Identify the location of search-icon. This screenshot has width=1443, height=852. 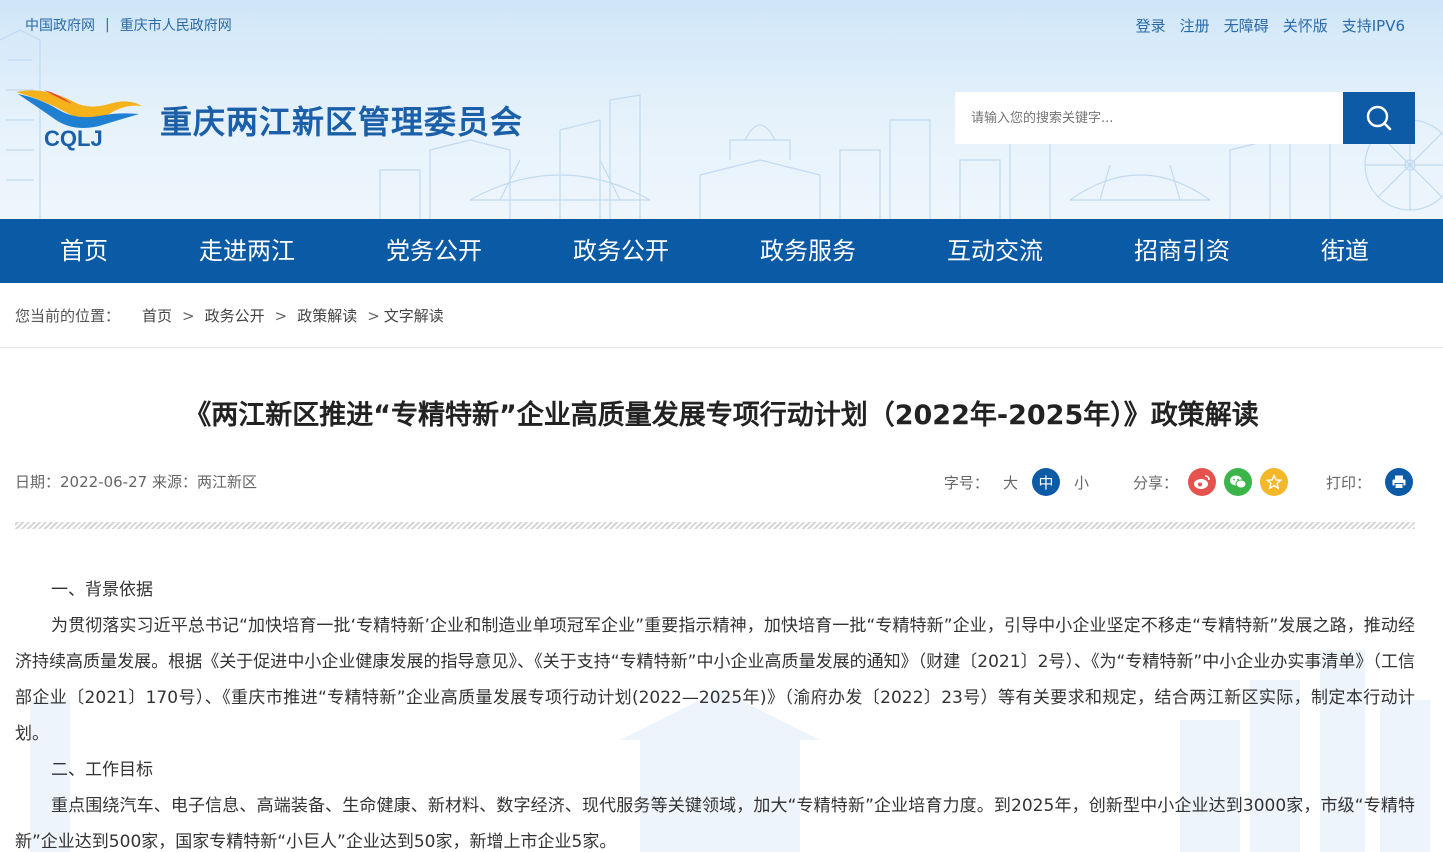
(1379, 118).